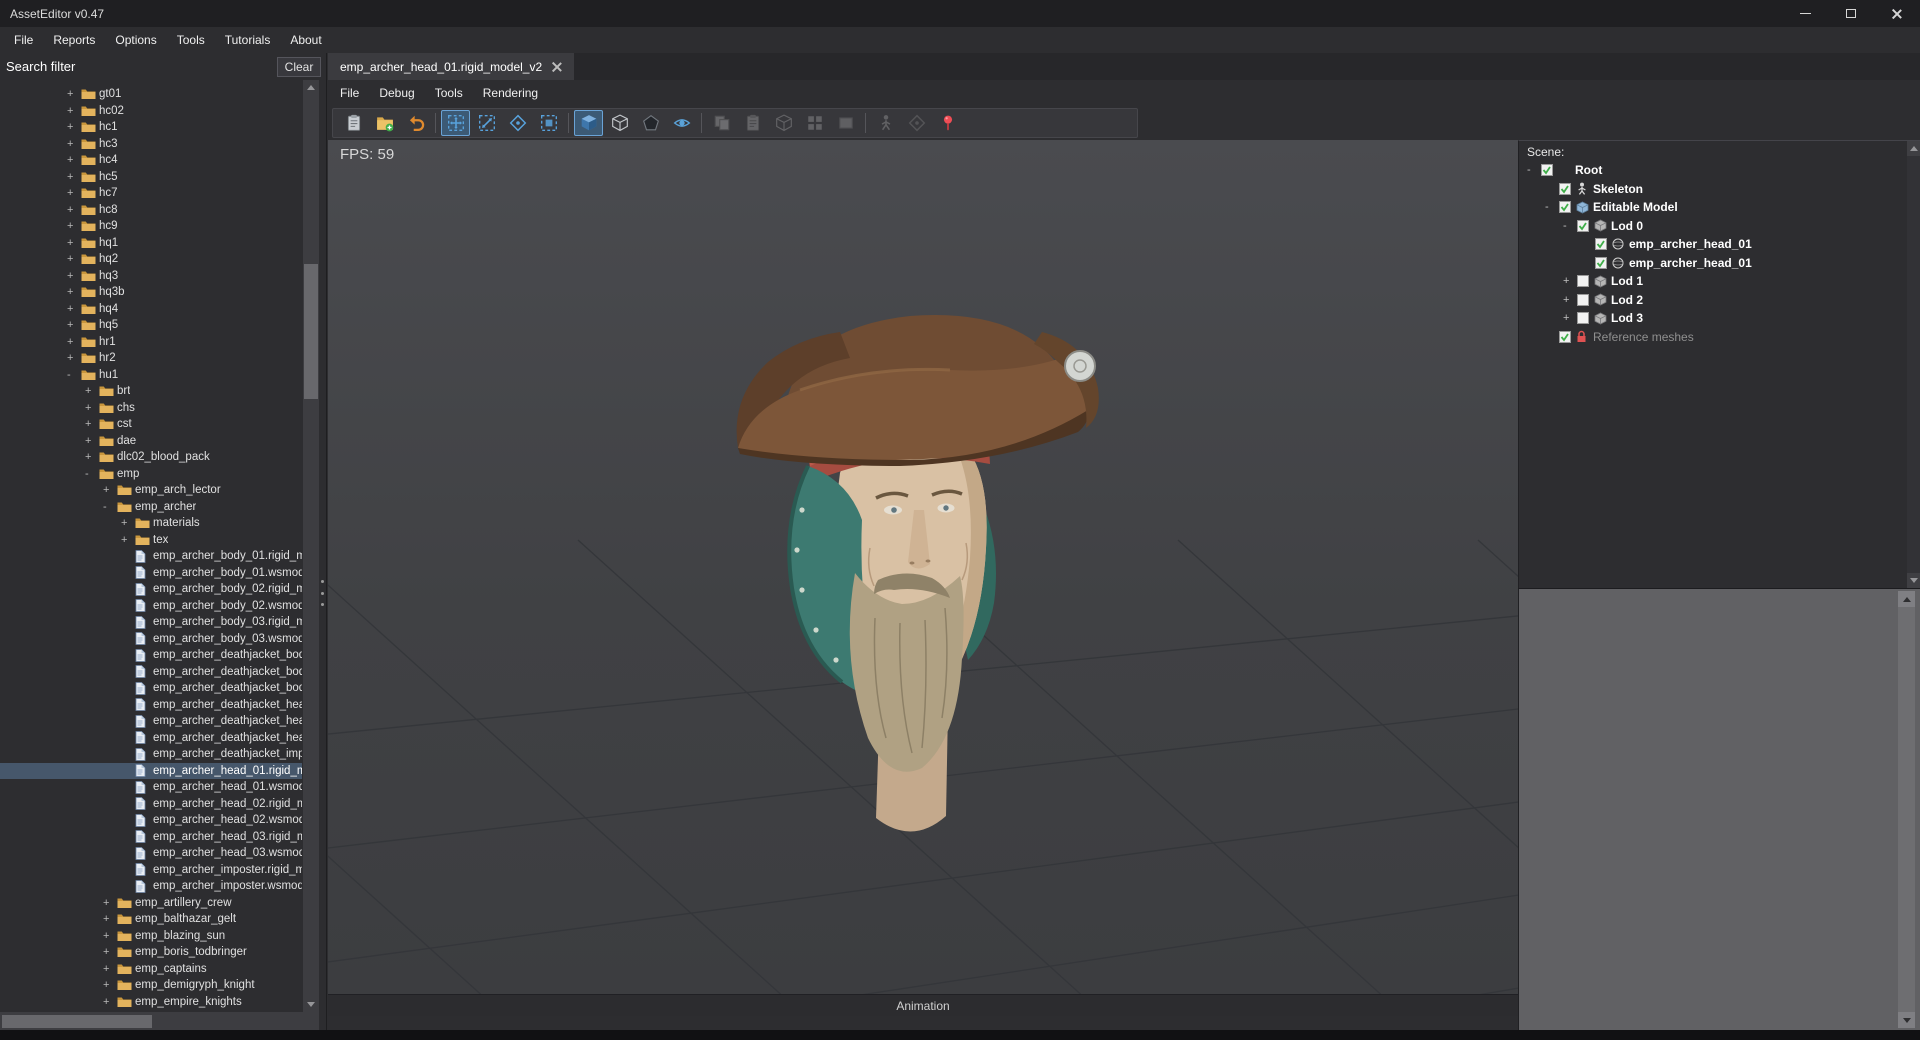 The image size is (1920, 1040). Describe the element at coordinates (1906, 599) in the screenshot. I see `scroll-up-arrow-icon` at that location.